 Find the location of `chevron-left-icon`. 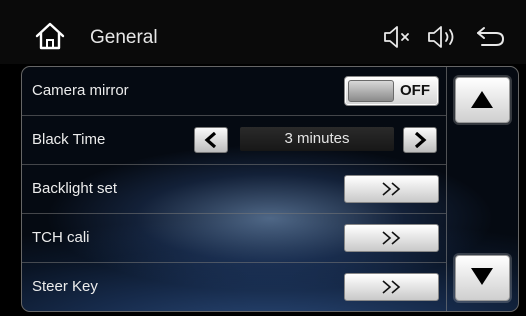

chevron-left-icon is located at coordinates (210, 140).